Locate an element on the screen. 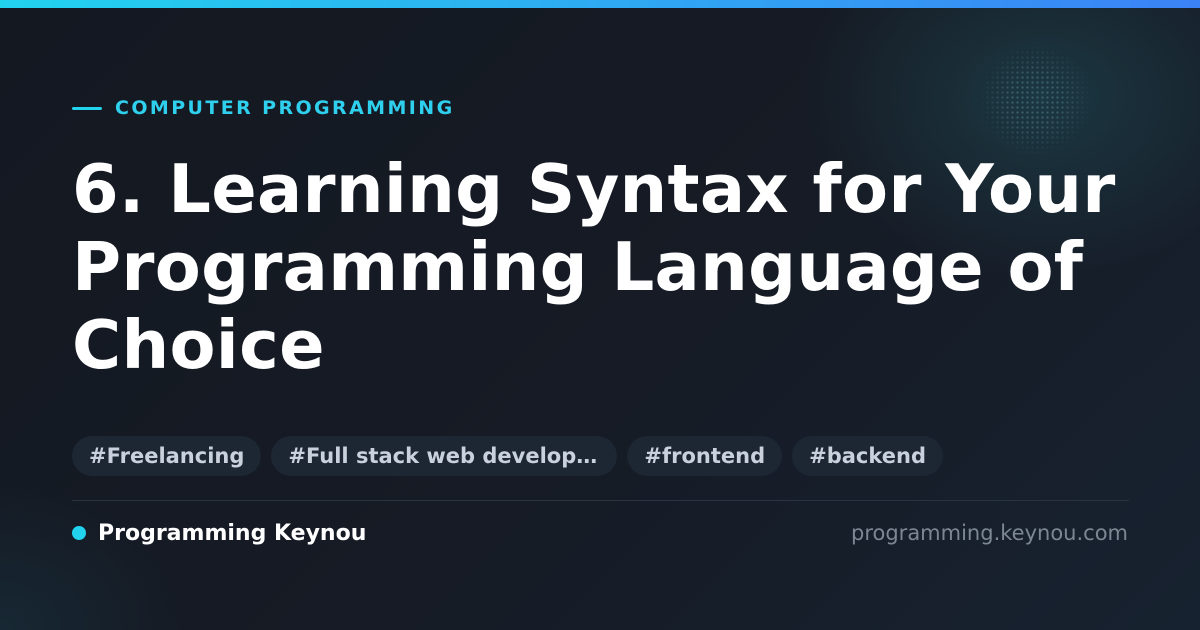 Image resolution: width=1200 pixels, height=630 pixels. category-label: COMPUTER PROGRAMMING is located at coordinates (263, 108).